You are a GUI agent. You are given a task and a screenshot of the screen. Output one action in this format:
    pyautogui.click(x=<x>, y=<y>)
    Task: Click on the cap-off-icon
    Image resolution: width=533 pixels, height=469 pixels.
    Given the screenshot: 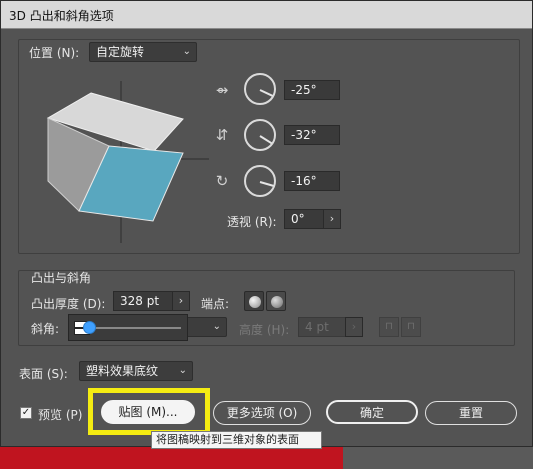 What is the action you would take?
    pyautogui.click(x=277, y=302)
    